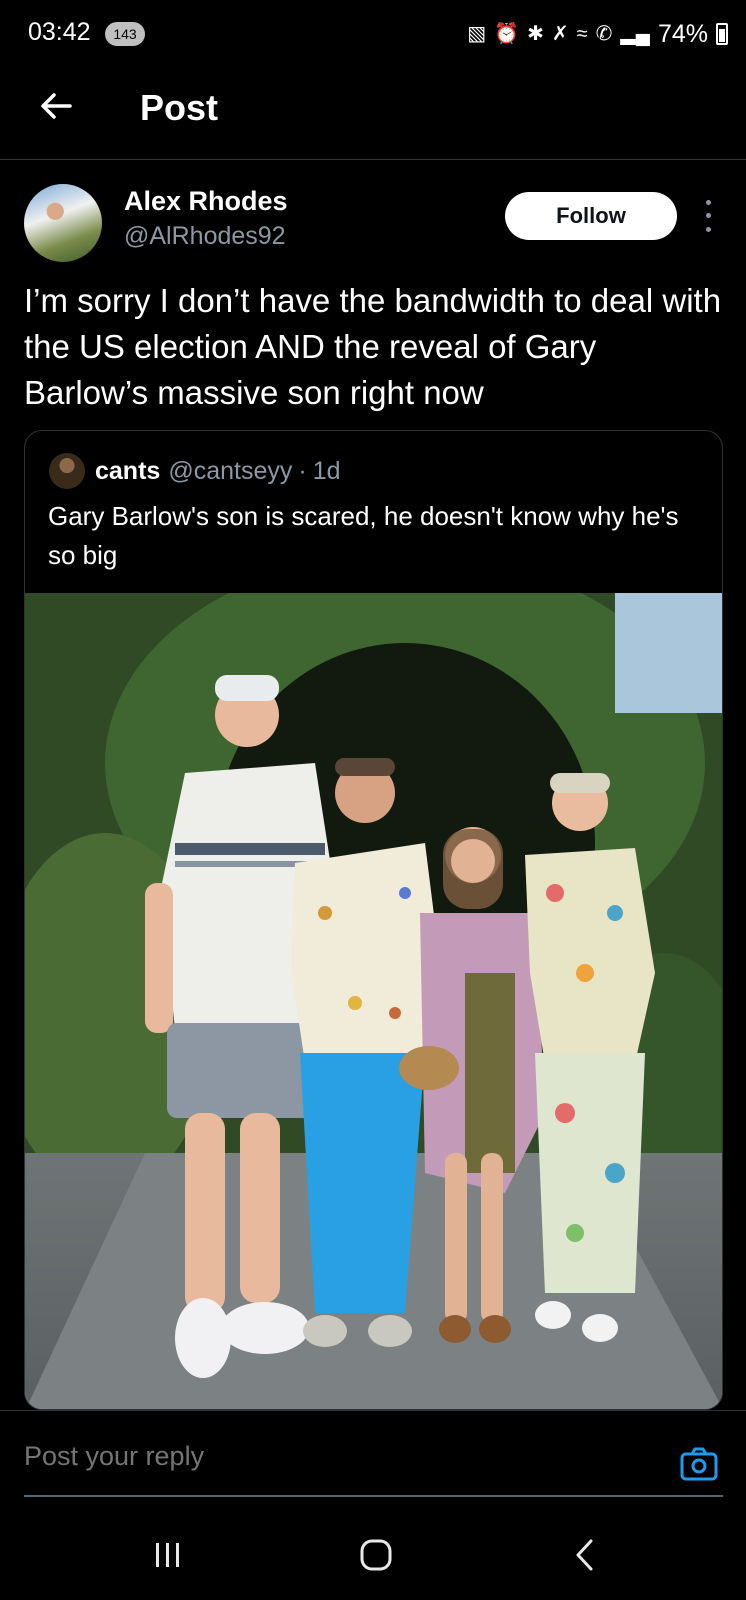  I want to click on status-bar: 03:42 143 ▧ ⏰ ✱ ✗ ≈ ✆ ▂▄ 74%, so click(373, 35).